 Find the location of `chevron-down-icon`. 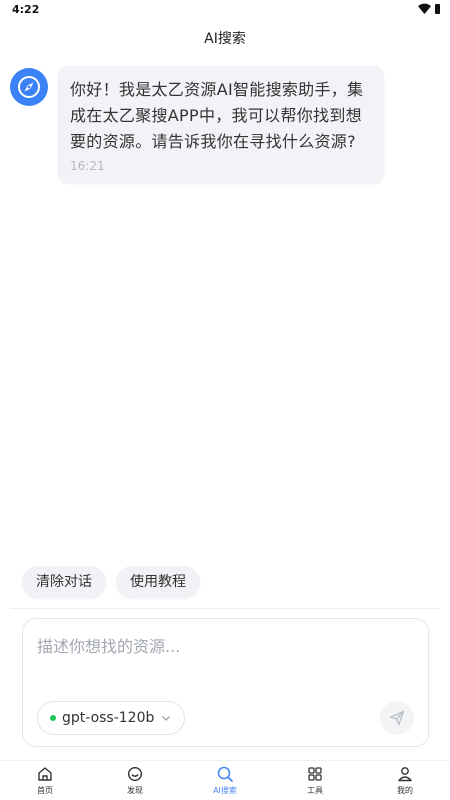

chevron-down-icon is located at coordinates (166, 718).